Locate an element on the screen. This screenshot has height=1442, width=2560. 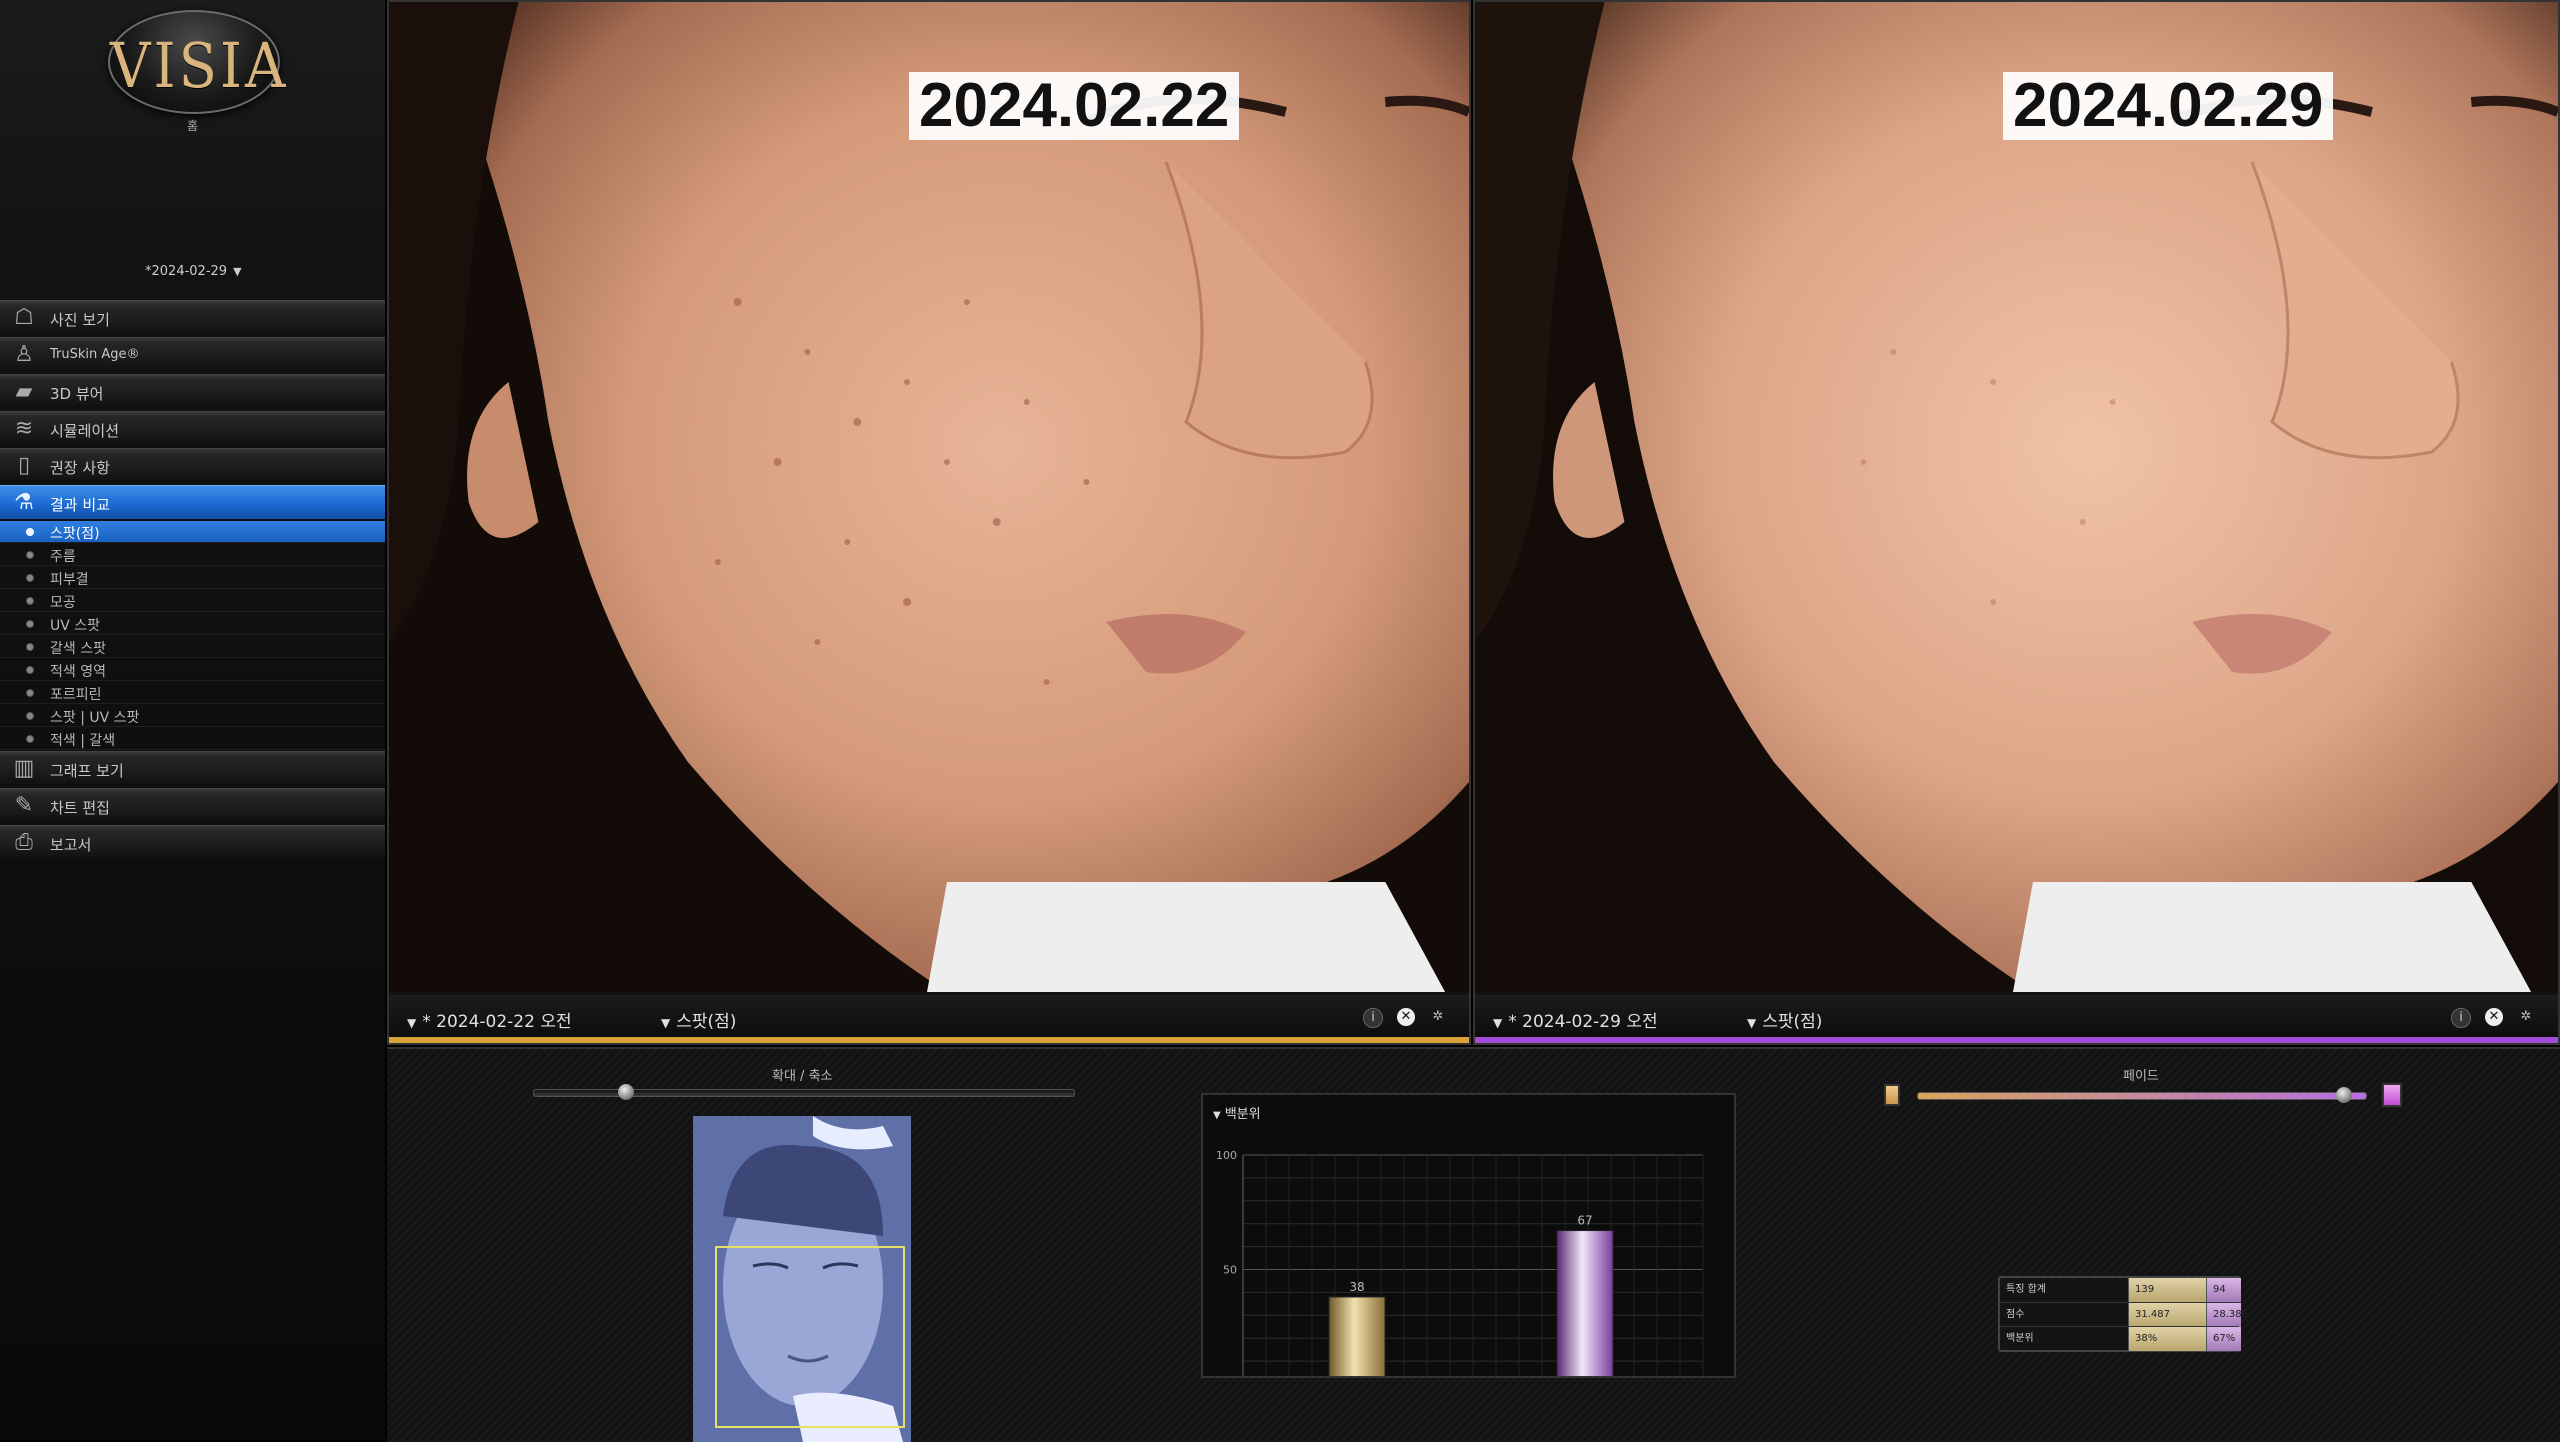
printer-icon: ⎙ is located at coordinates (24, 842).